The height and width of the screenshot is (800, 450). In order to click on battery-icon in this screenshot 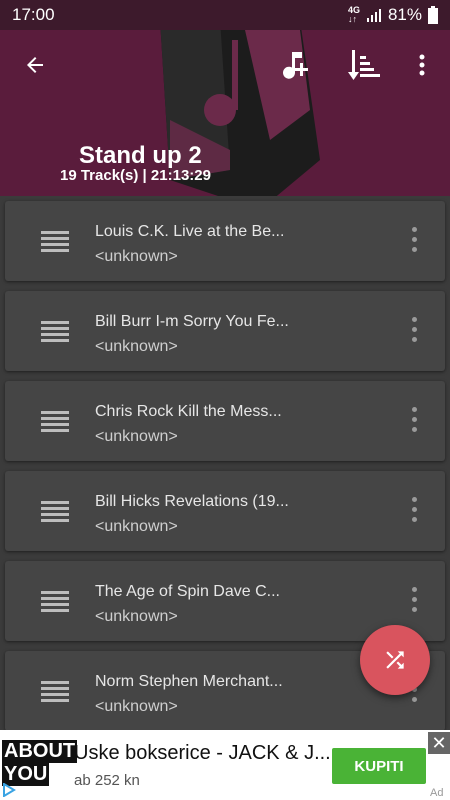, I will do `click(433, 15)`.